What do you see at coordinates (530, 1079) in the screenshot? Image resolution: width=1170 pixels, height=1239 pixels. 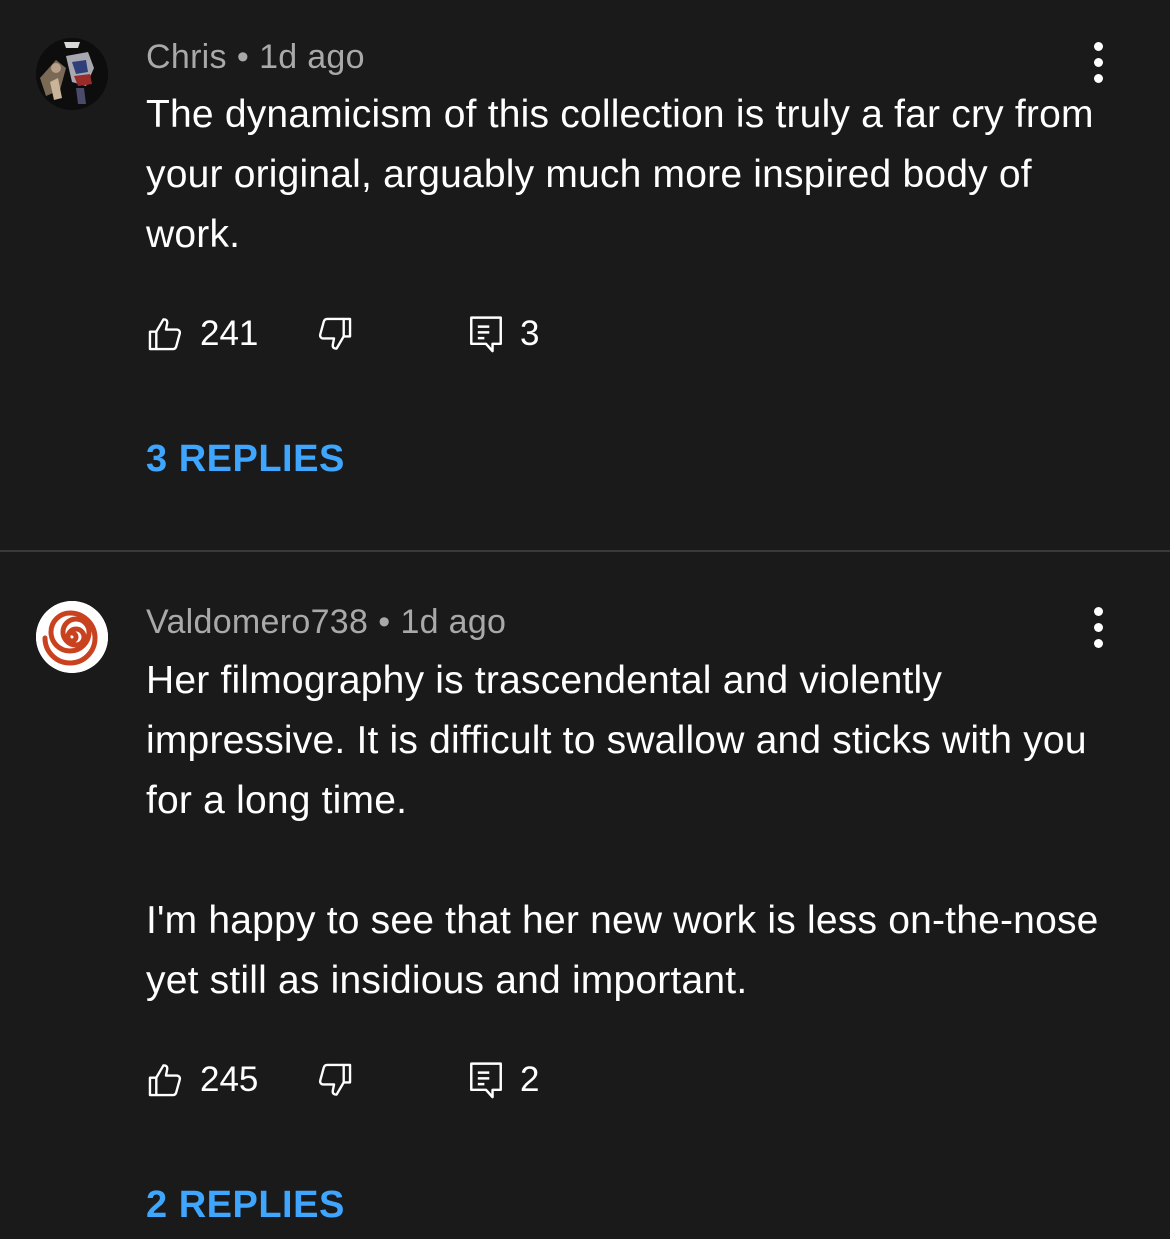 I see `reply-count: 2` at bounding box center [530, 1079].